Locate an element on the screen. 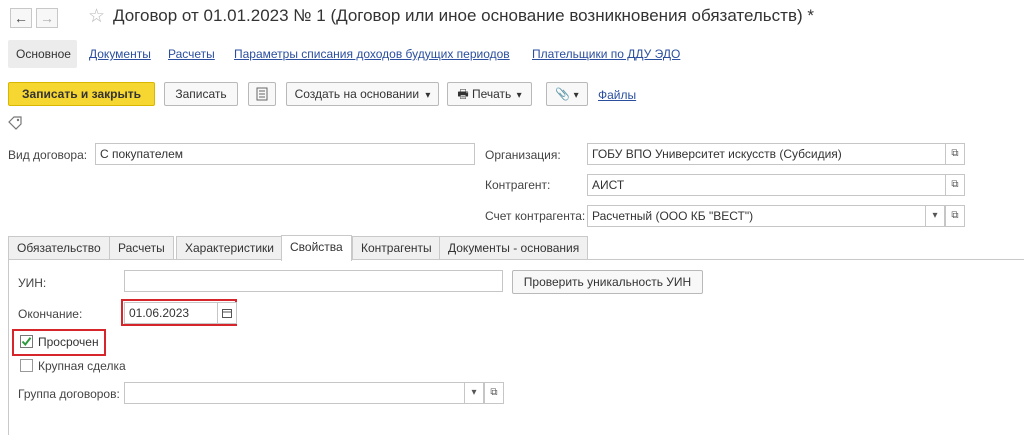  back-button: ← is located at coordinates (21, 18).